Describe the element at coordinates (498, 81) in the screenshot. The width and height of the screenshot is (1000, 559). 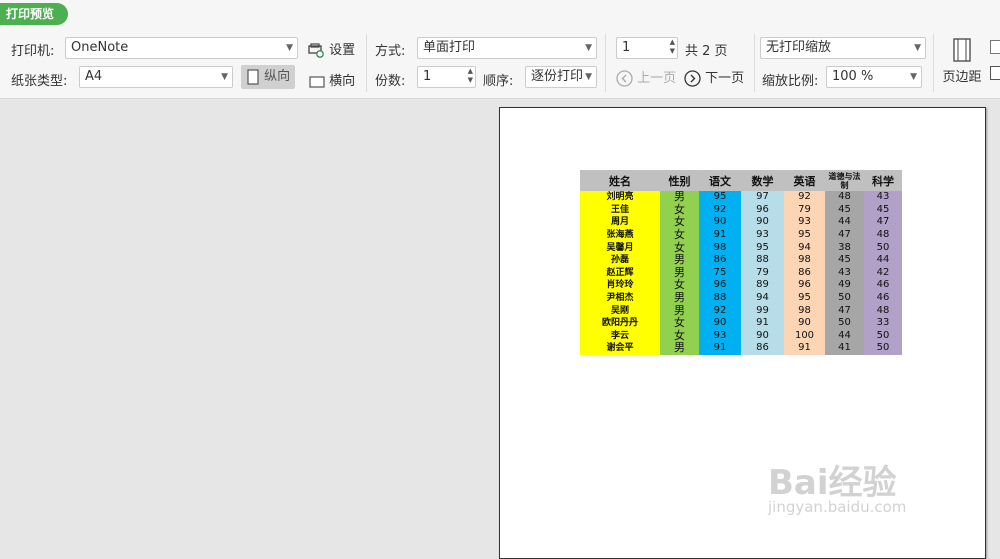
I see `order-label: 顺序:` at that location.